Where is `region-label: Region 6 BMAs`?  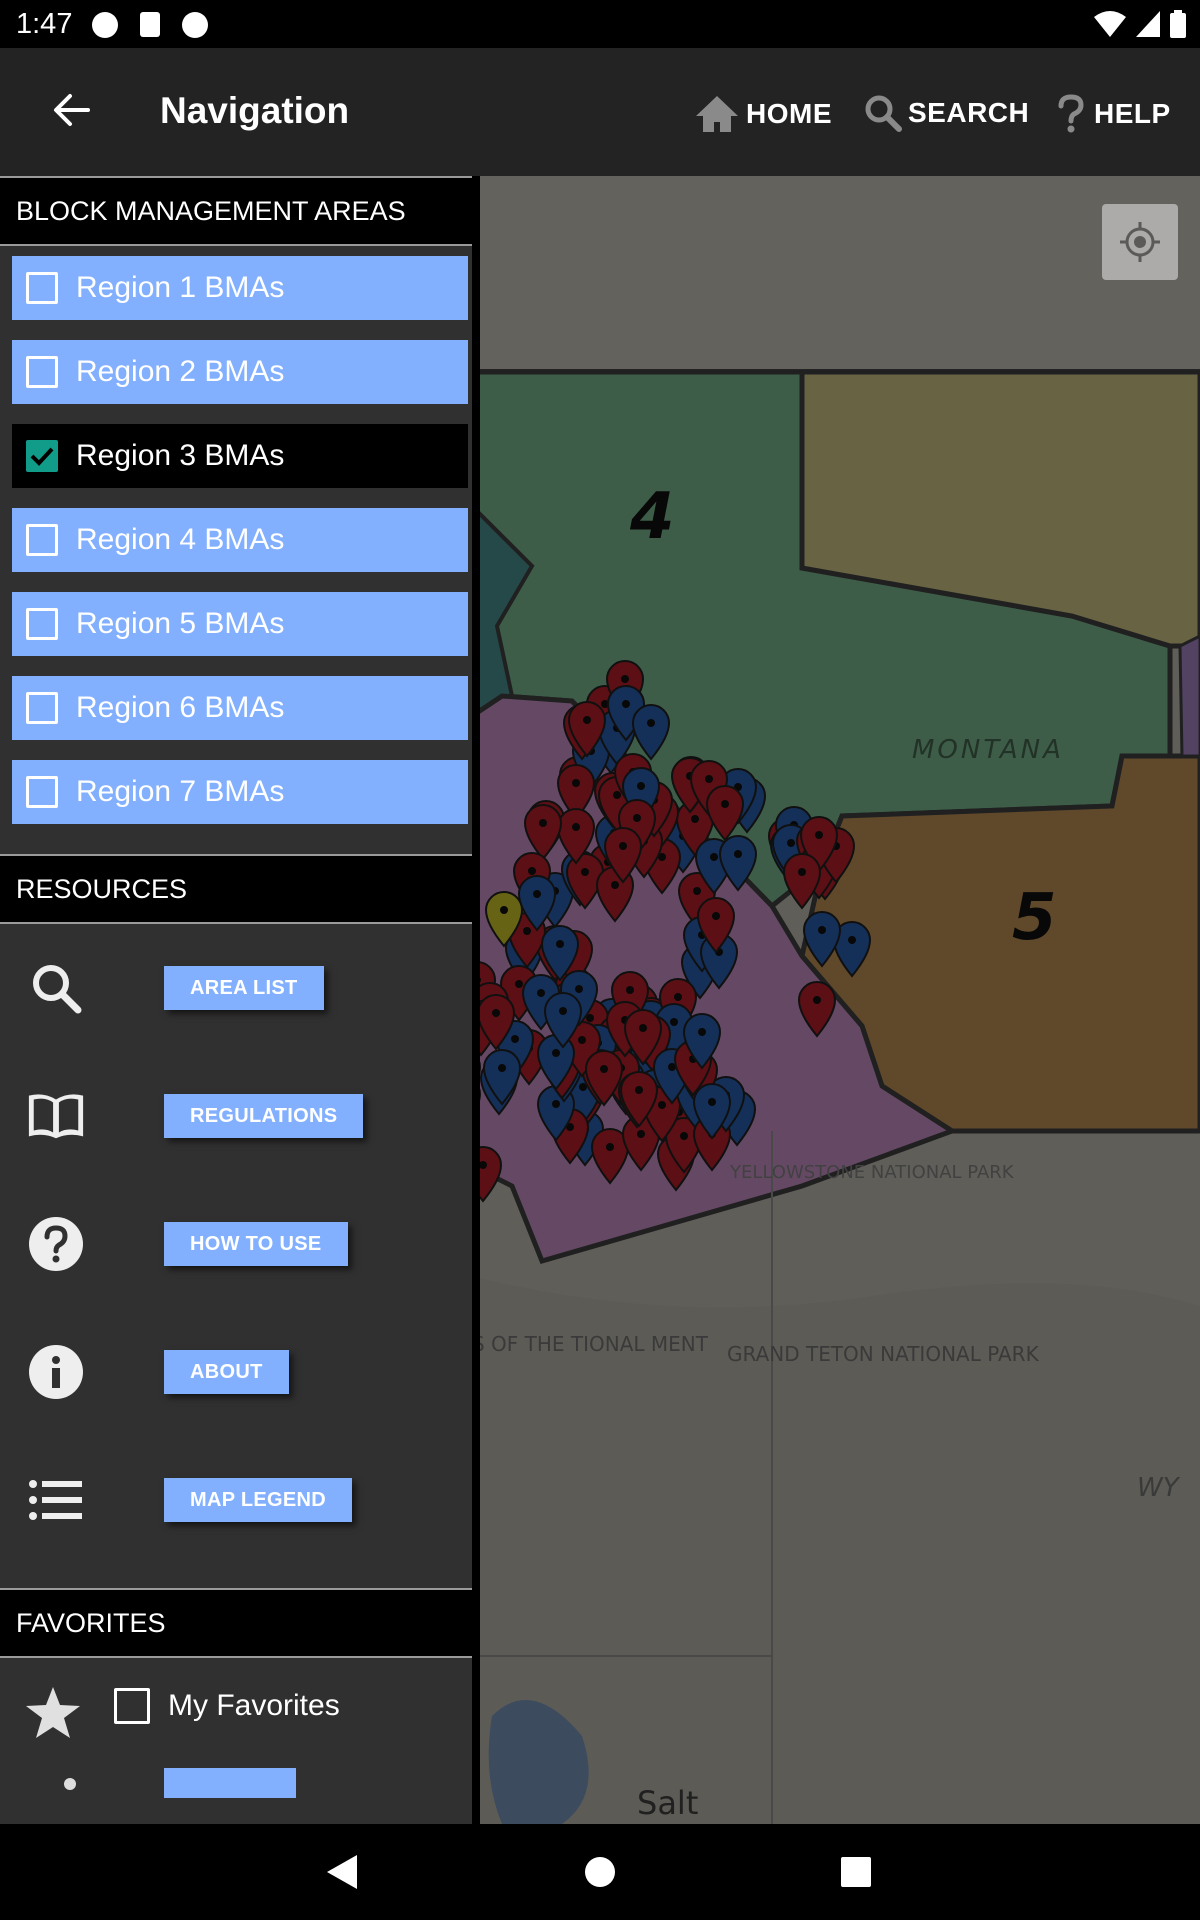 region-label: Region 6 BMAs is located at coordinates (180, 707).